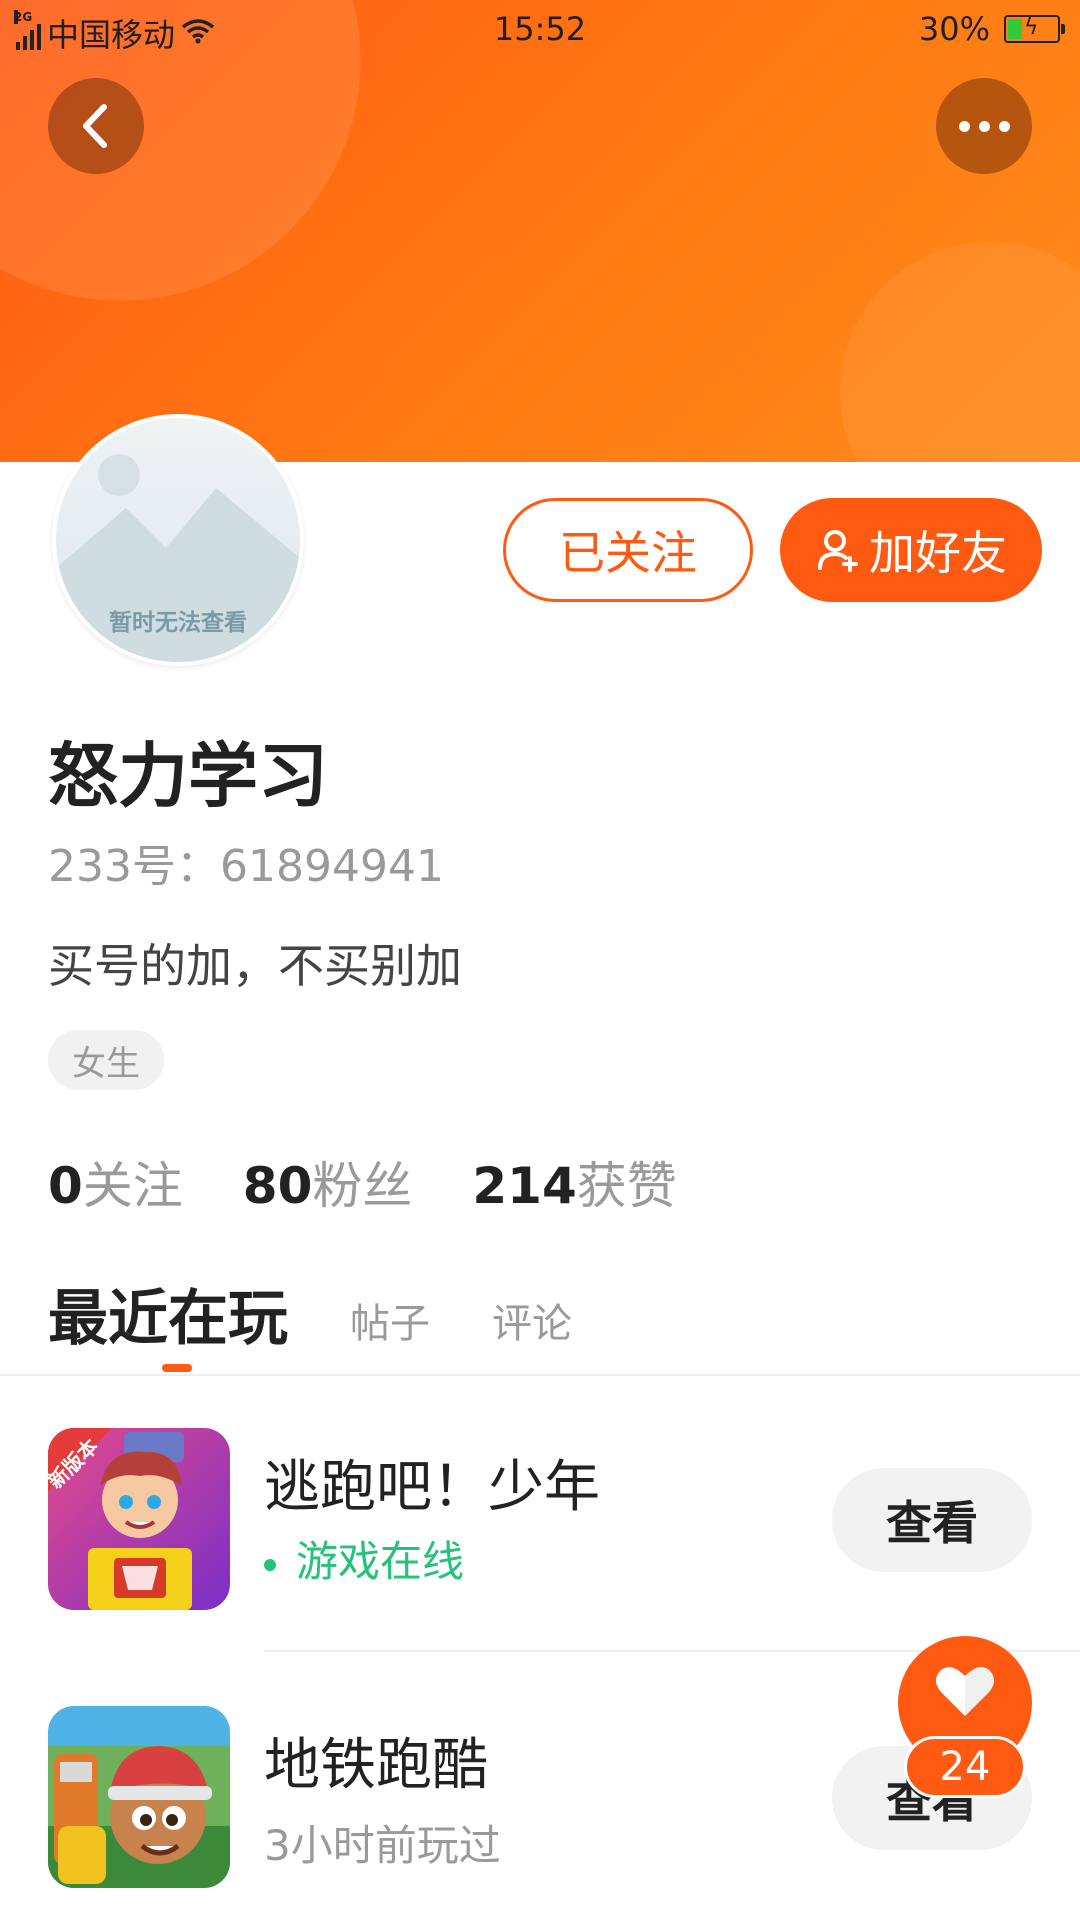  I want to click on avatar: 暂时无法查看, so click(178, 540).